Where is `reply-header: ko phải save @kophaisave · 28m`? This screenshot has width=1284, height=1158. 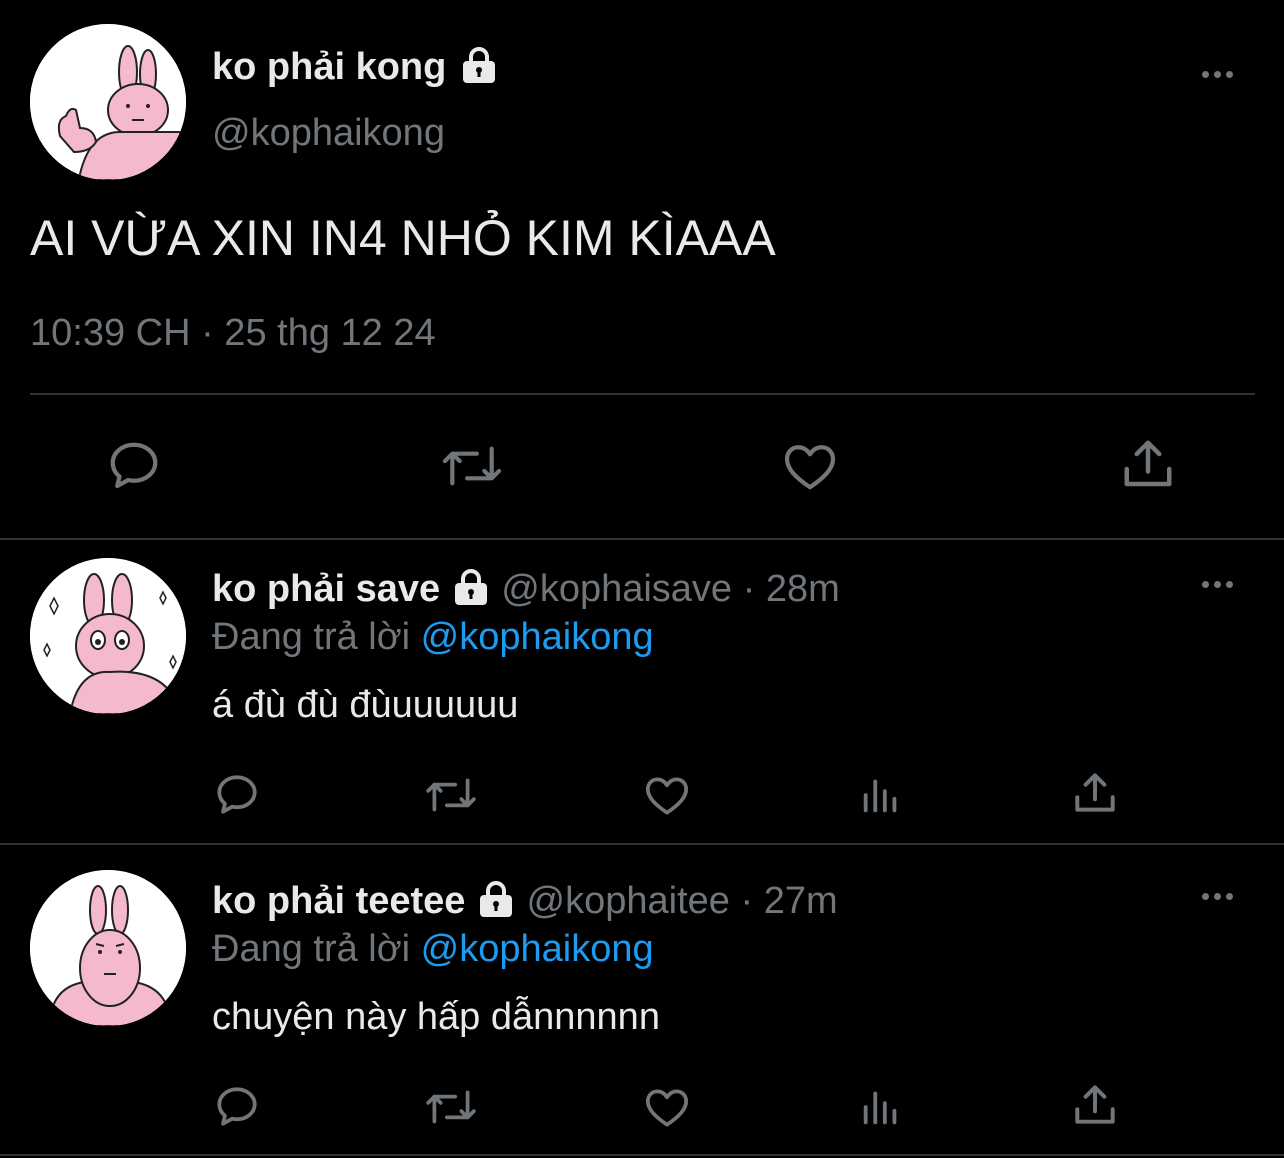 reply-header: ko phải save @kophaisave · 28m is located at coordinates (526, 589).